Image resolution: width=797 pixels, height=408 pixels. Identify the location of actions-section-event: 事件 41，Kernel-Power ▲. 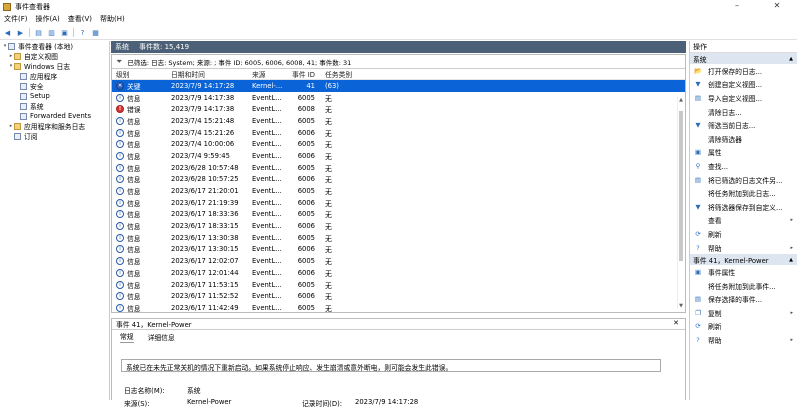
(743, 260).